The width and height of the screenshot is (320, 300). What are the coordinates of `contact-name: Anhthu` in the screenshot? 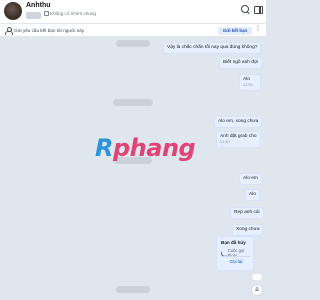 It's located at (38, 5).